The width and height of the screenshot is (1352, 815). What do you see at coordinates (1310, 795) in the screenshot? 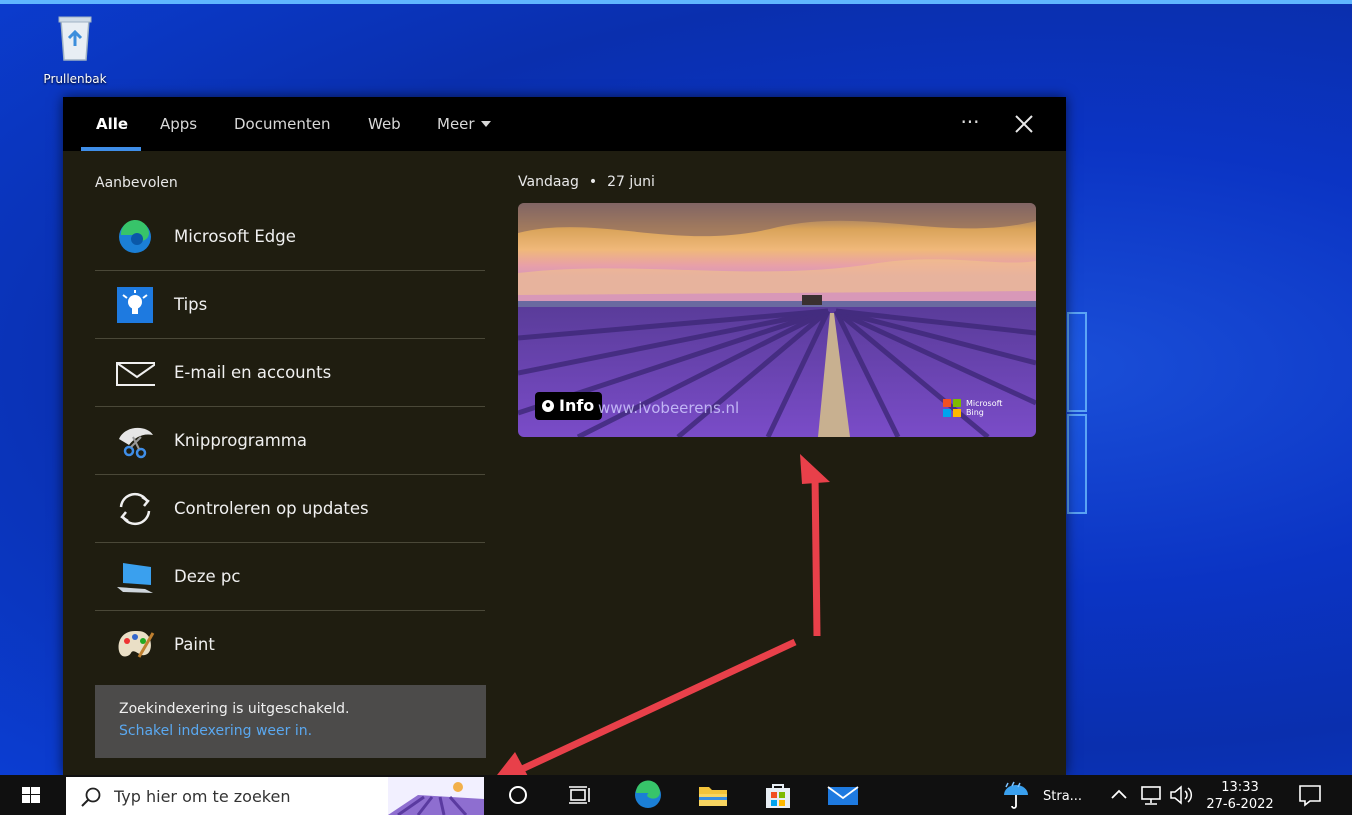
I see `notification-center-icon` at bounding box center [1310, 795].